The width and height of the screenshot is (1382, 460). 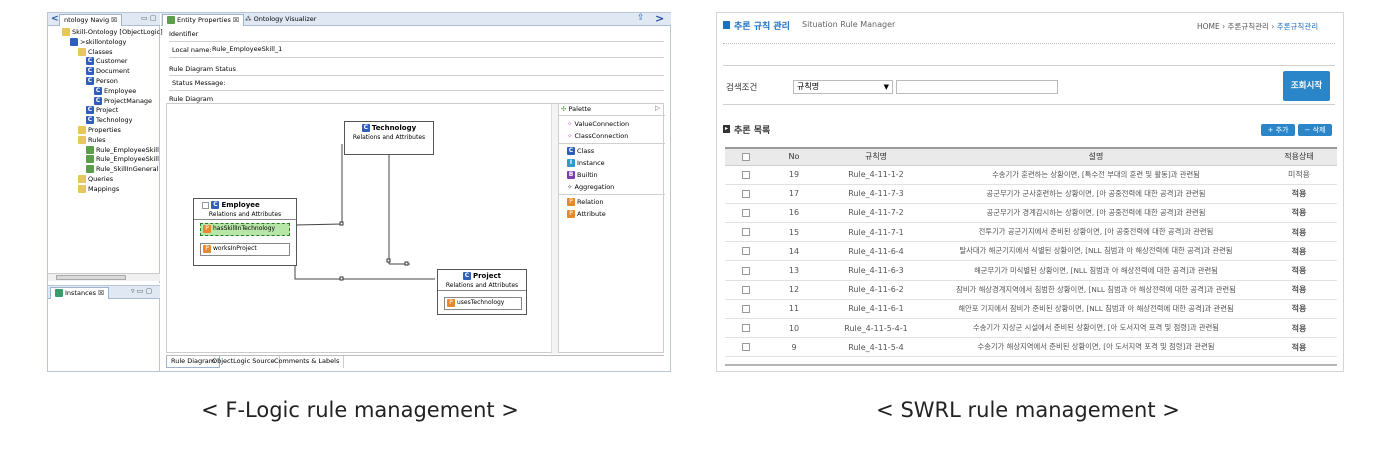 What do you see at coordinates (108, 71) in the screenshot?
I see `tree-item: C Document` at bounding box center [108, 71].